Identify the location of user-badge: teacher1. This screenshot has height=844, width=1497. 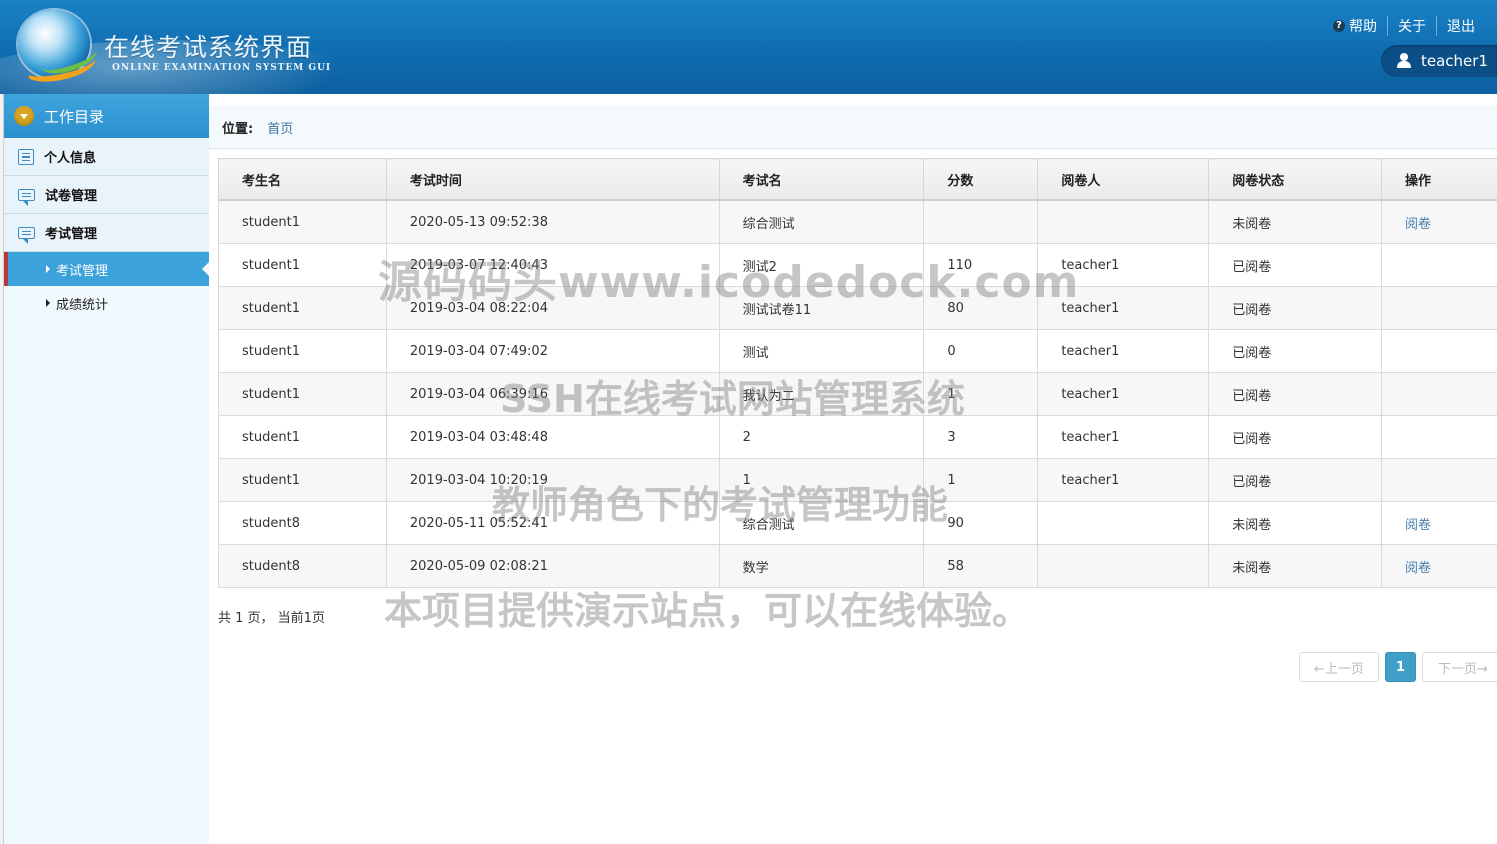
(1439, 61).